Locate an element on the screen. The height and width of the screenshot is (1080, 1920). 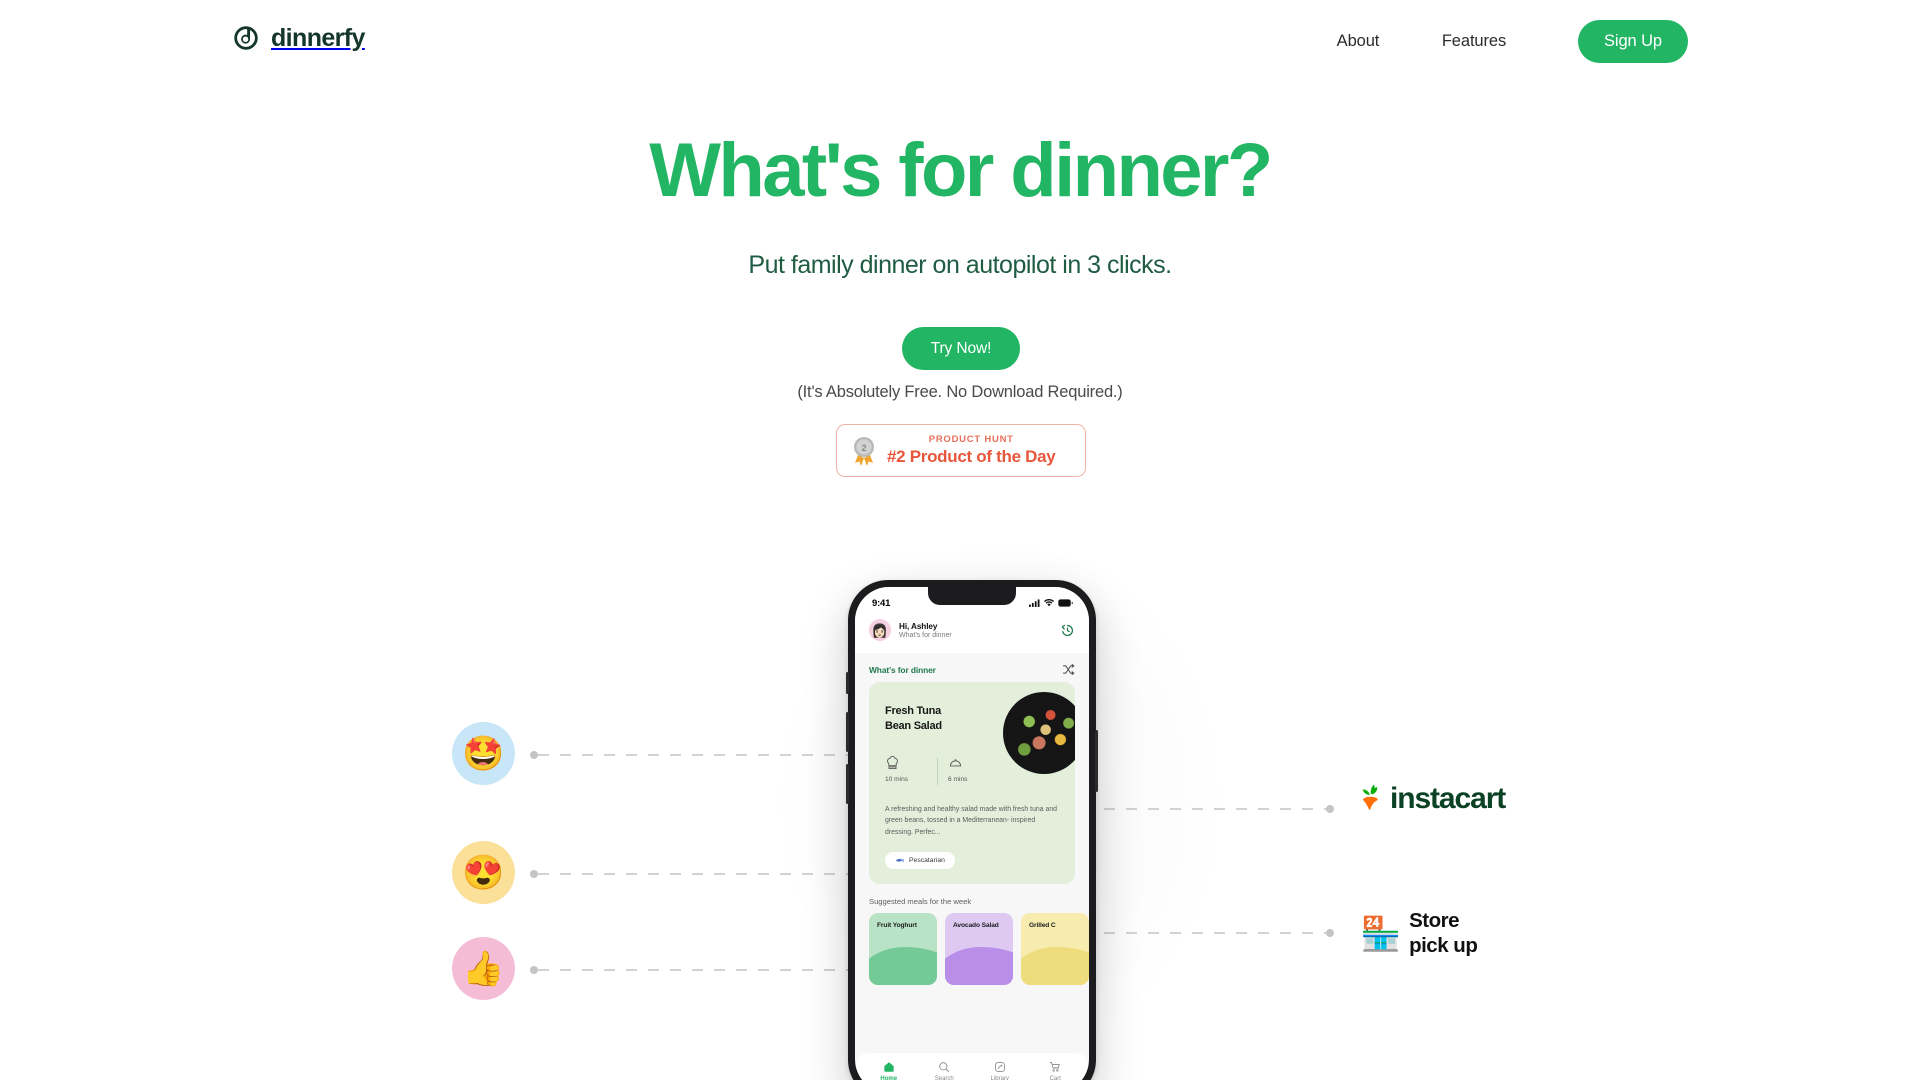
meal-prep-time: 10 mins is located at coordinates (911, 769).